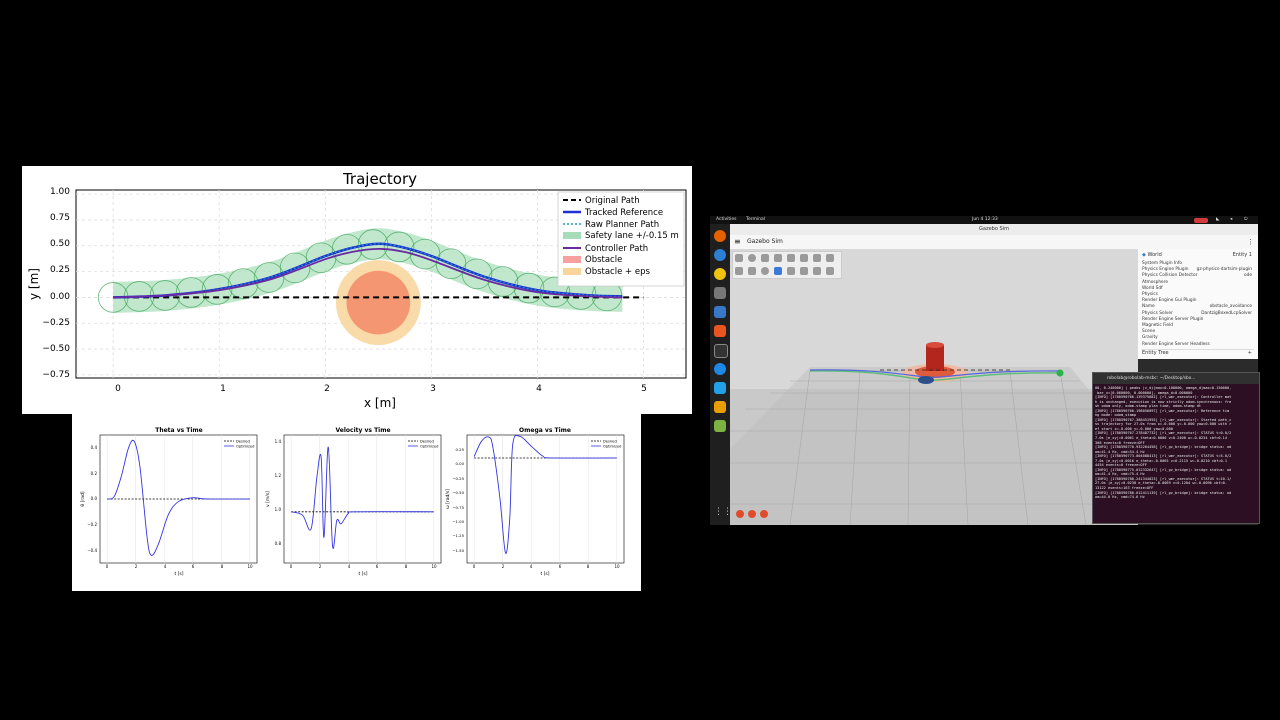 The image size is (1280, 720). I want to click on inspector-row-label: Atmosphere, so click(1155, 282).